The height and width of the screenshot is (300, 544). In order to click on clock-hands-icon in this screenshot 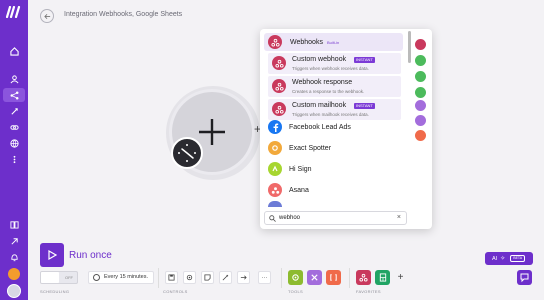, I will do `click(187, 153)`.